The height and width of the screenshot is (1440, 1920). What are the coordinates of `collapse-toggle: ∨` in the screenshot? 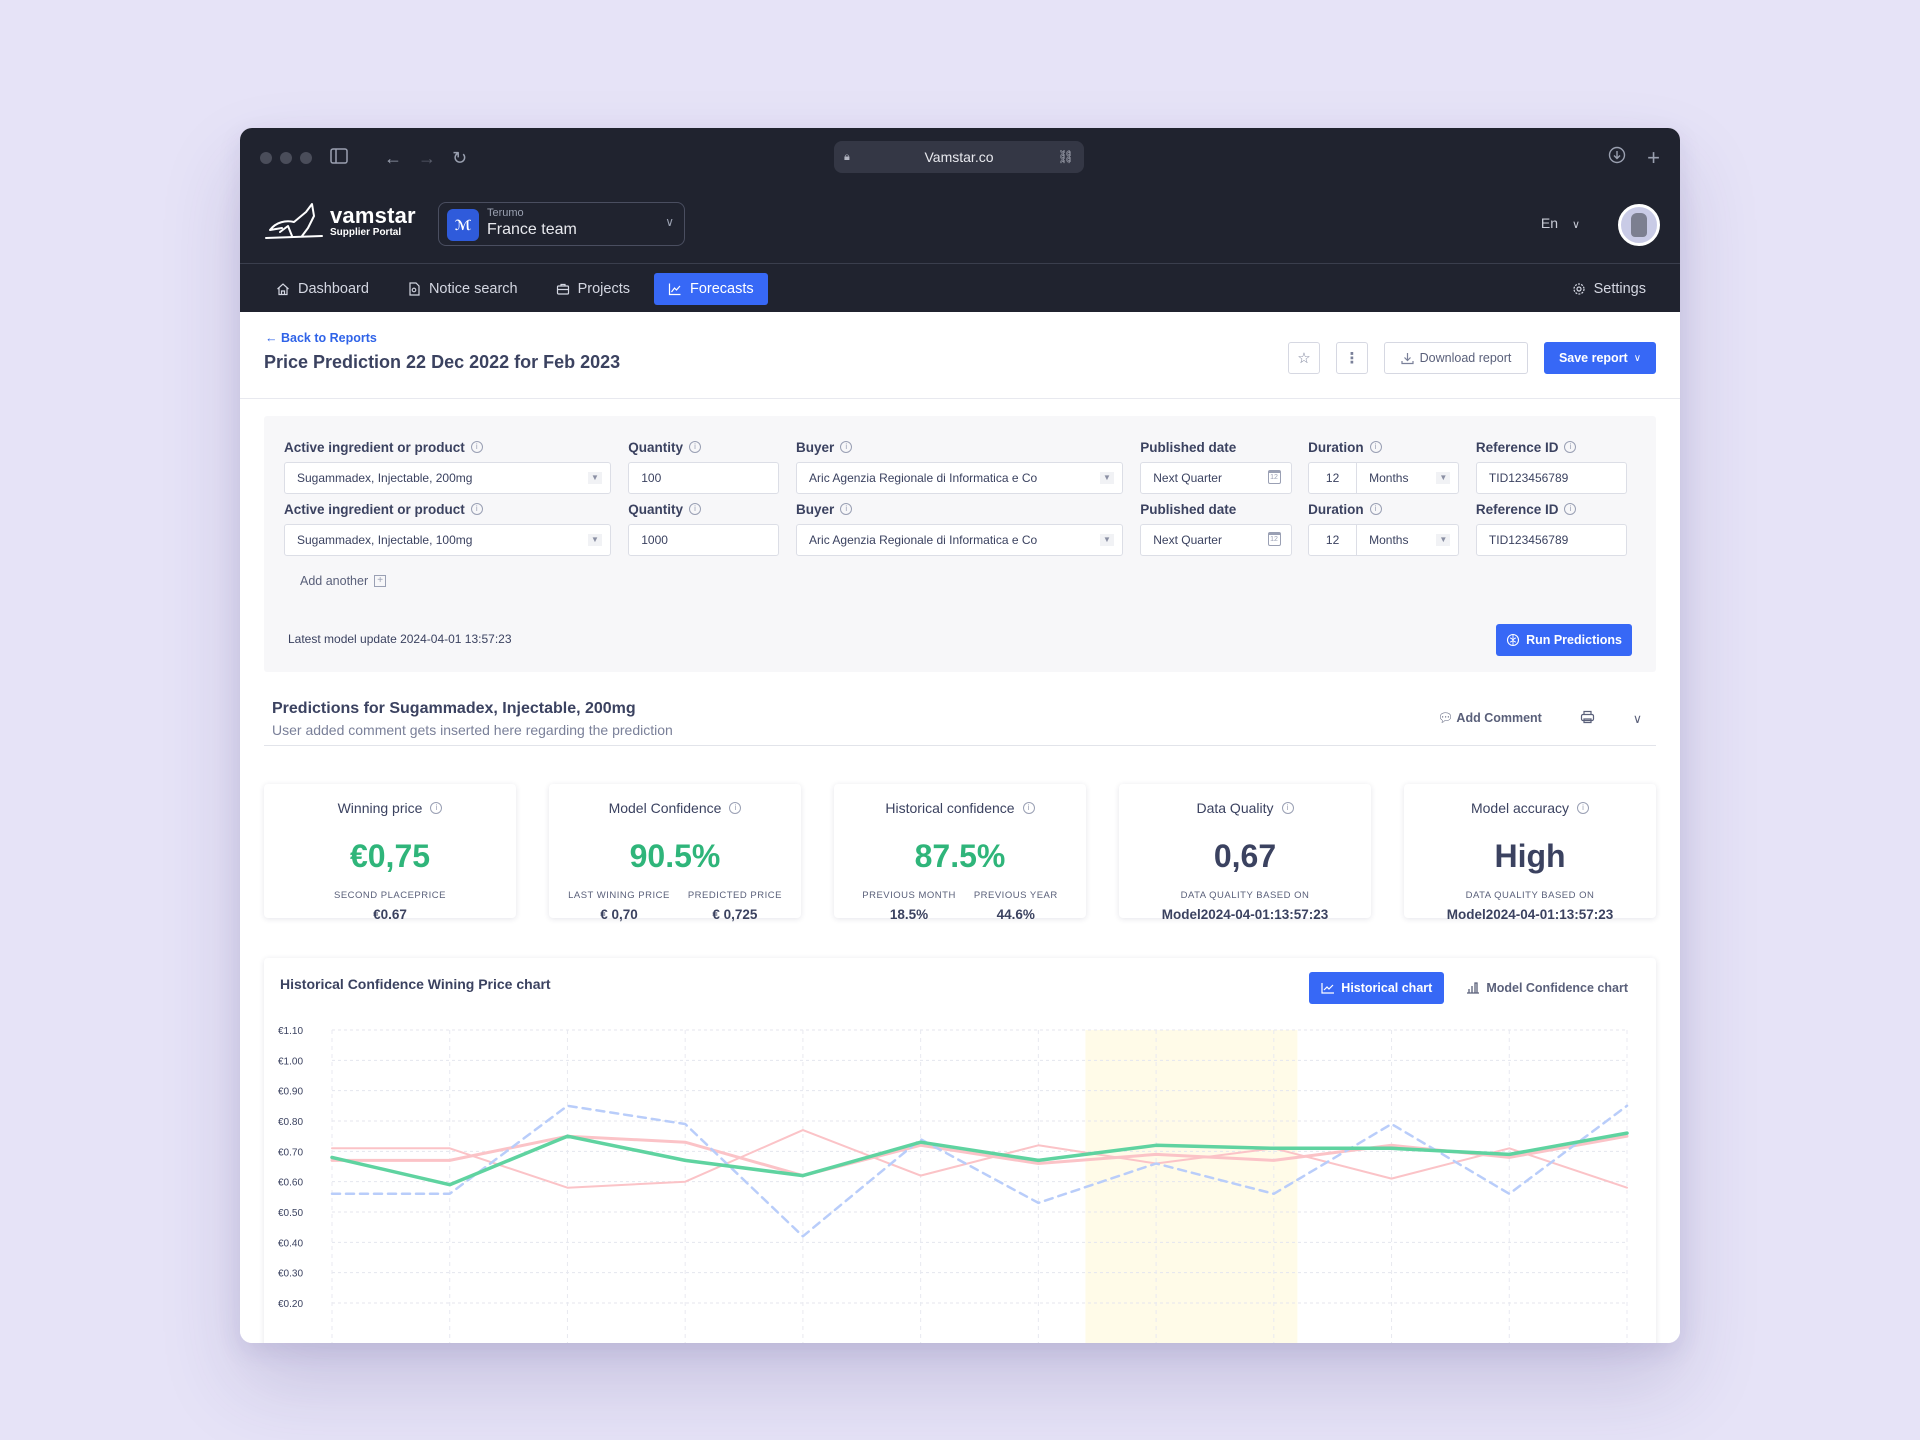 It's located at (1637, 718).